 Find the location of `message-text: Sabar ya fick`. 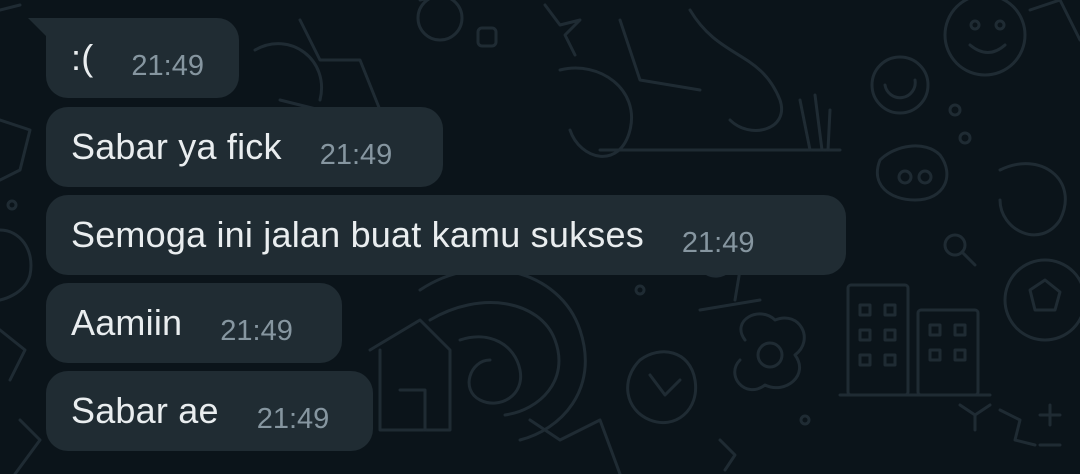

message-text: Sabar ya fick is located at coordinates (176, 146).